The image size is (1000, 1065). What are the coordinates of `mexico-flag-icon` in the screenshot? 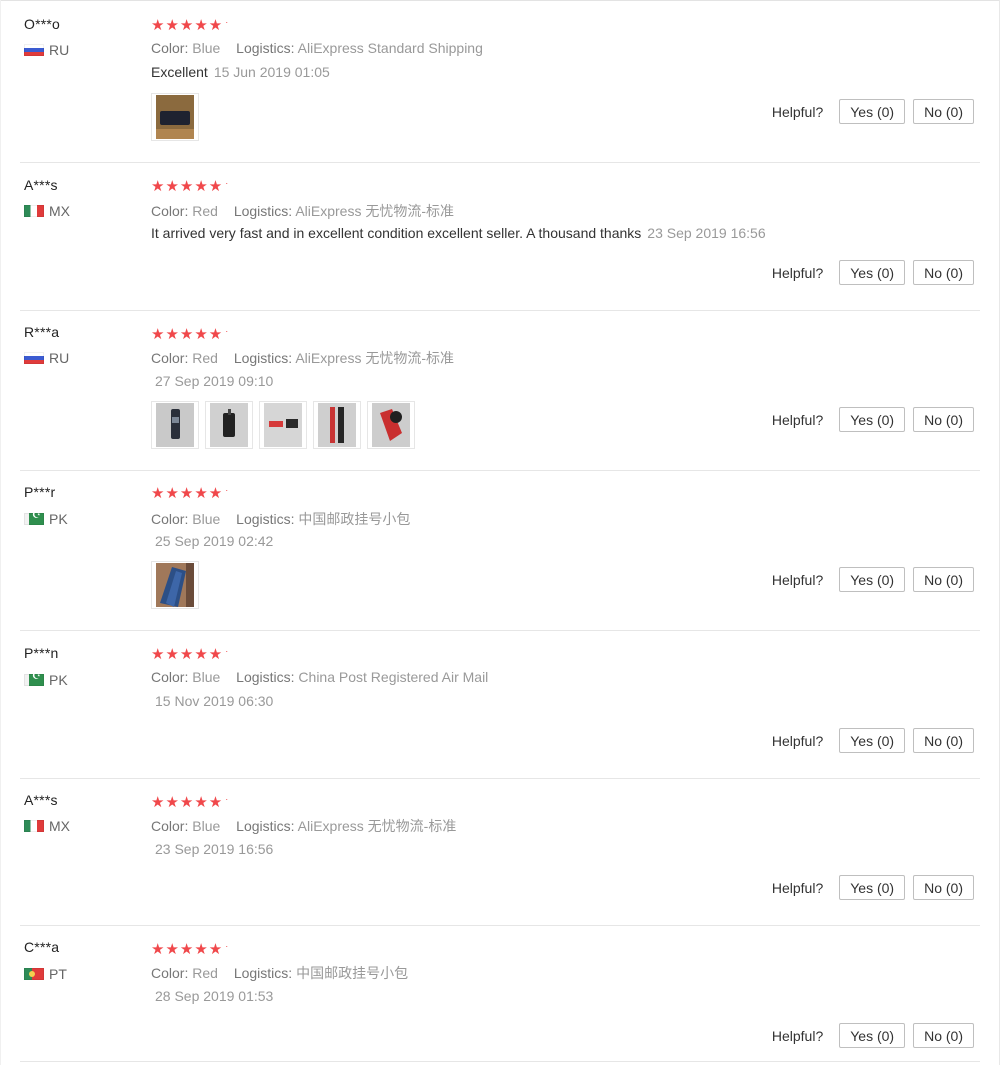 It's located at (34, 826).